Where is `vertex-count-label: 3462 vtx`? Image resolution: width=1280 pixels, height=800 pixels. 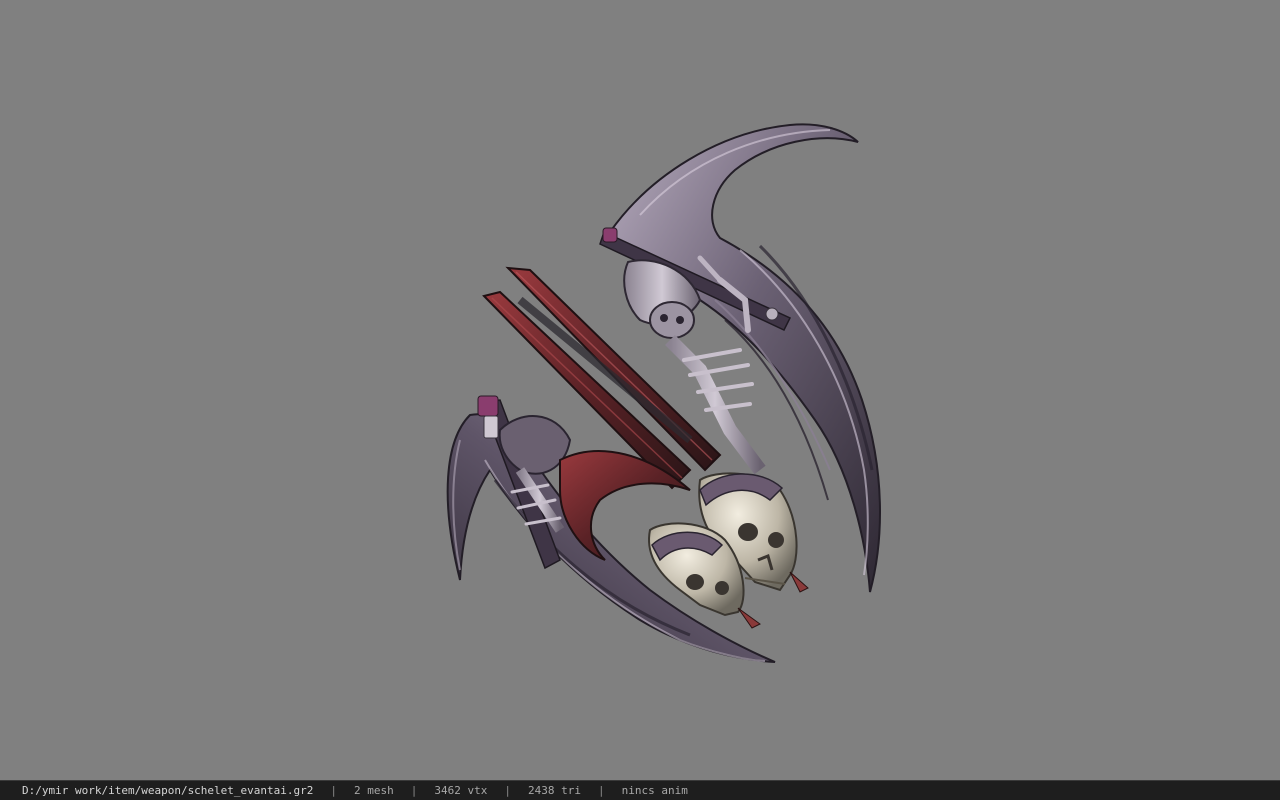 vertex-count-label: 3462 vtx is located at coordinates (461, 790).